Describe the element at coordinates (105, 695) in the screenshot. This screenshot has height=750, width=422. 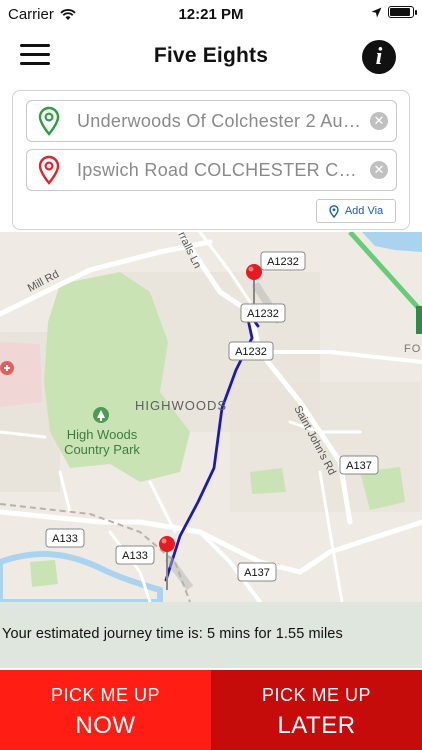
I see `now-button-line1: PICK ME UP` at that location.